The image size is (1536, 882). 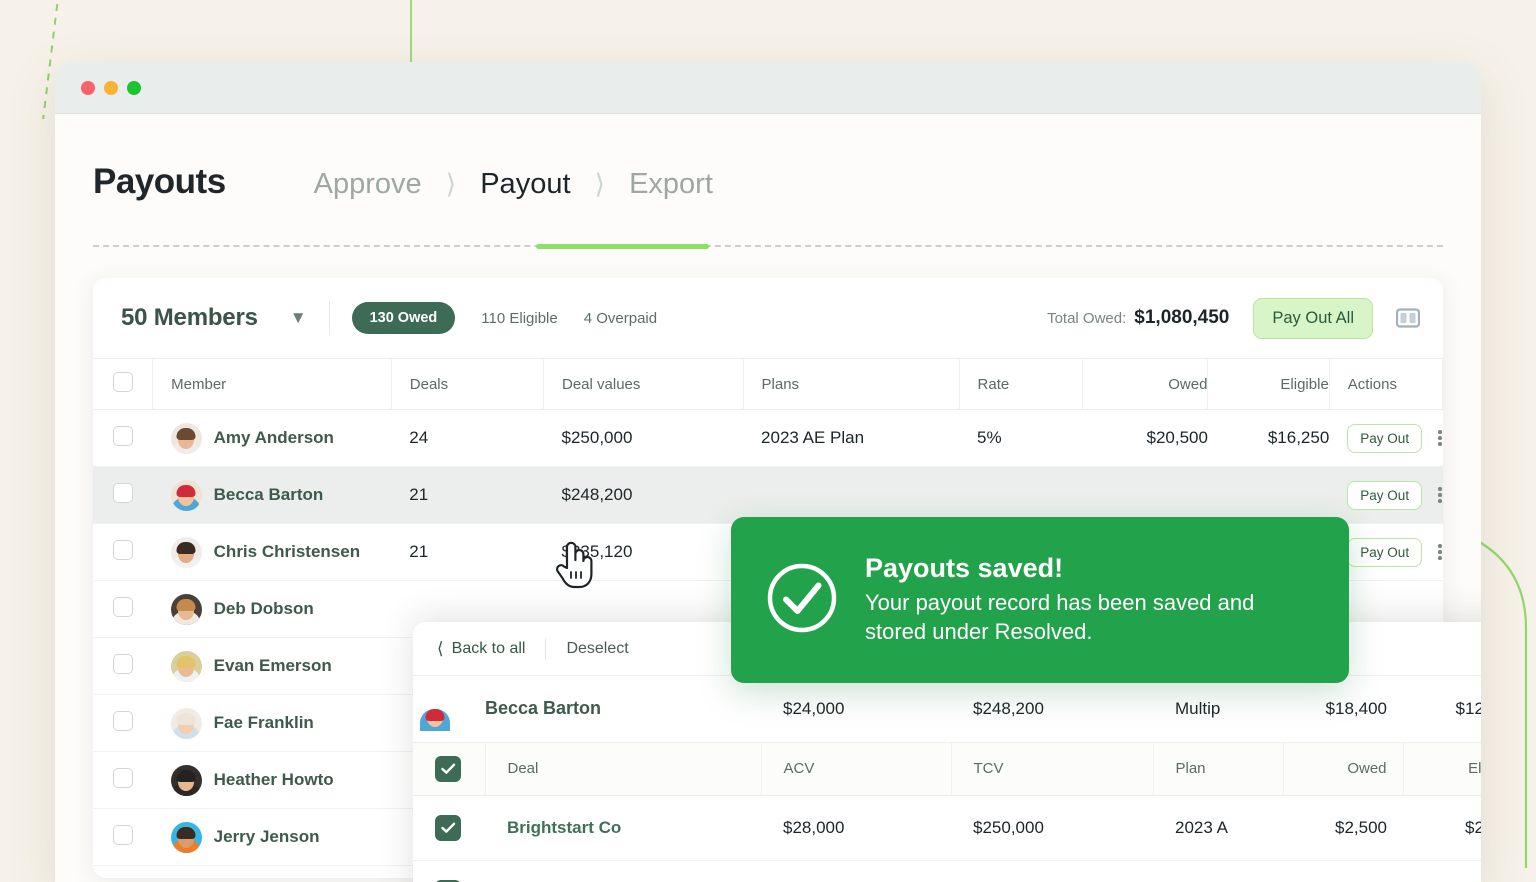 What do you see at coordinates (298, 318) in the screenshot?
I see `chevron-down-icon: ▼` at bounding box center [298, 318].